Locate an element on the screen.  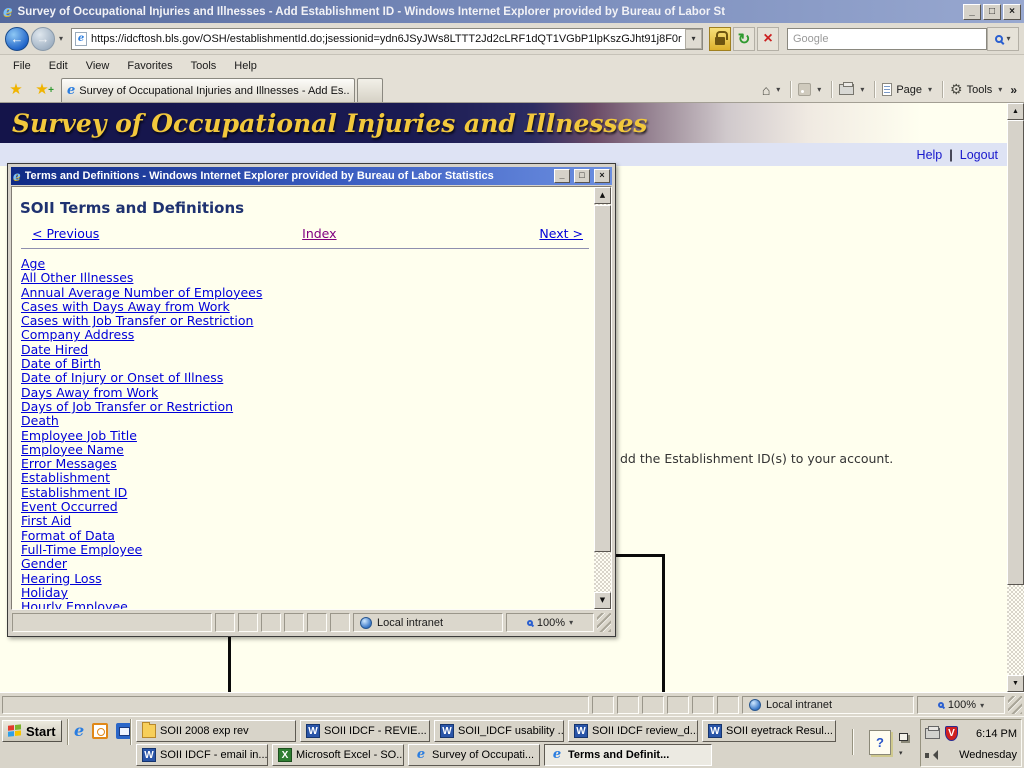
definition-link: Death is located at coordinates (316, 420).